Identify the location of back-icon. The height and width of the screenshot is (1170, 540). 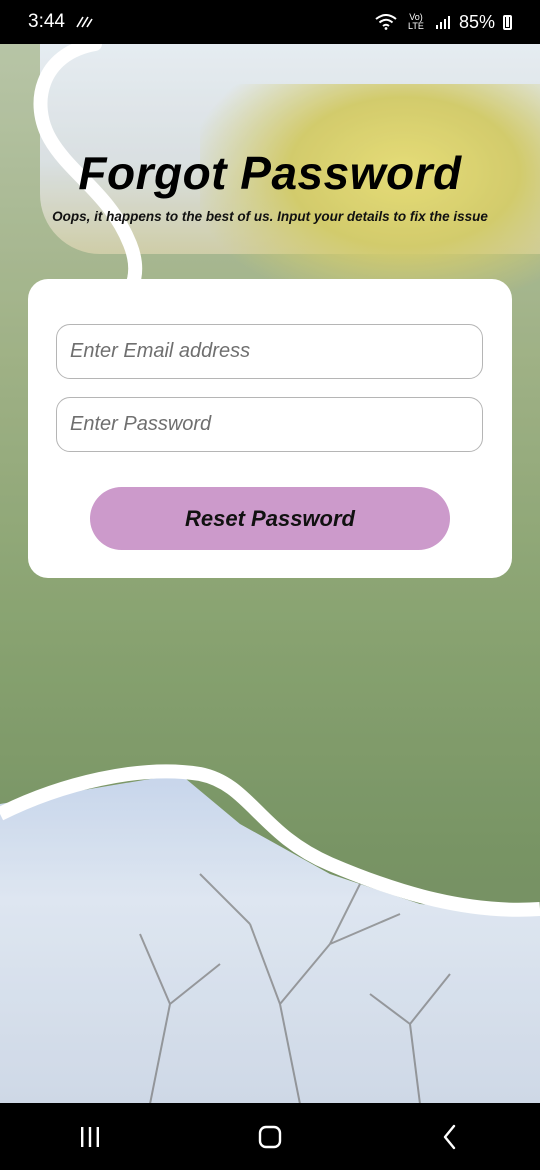
(449, 1136).